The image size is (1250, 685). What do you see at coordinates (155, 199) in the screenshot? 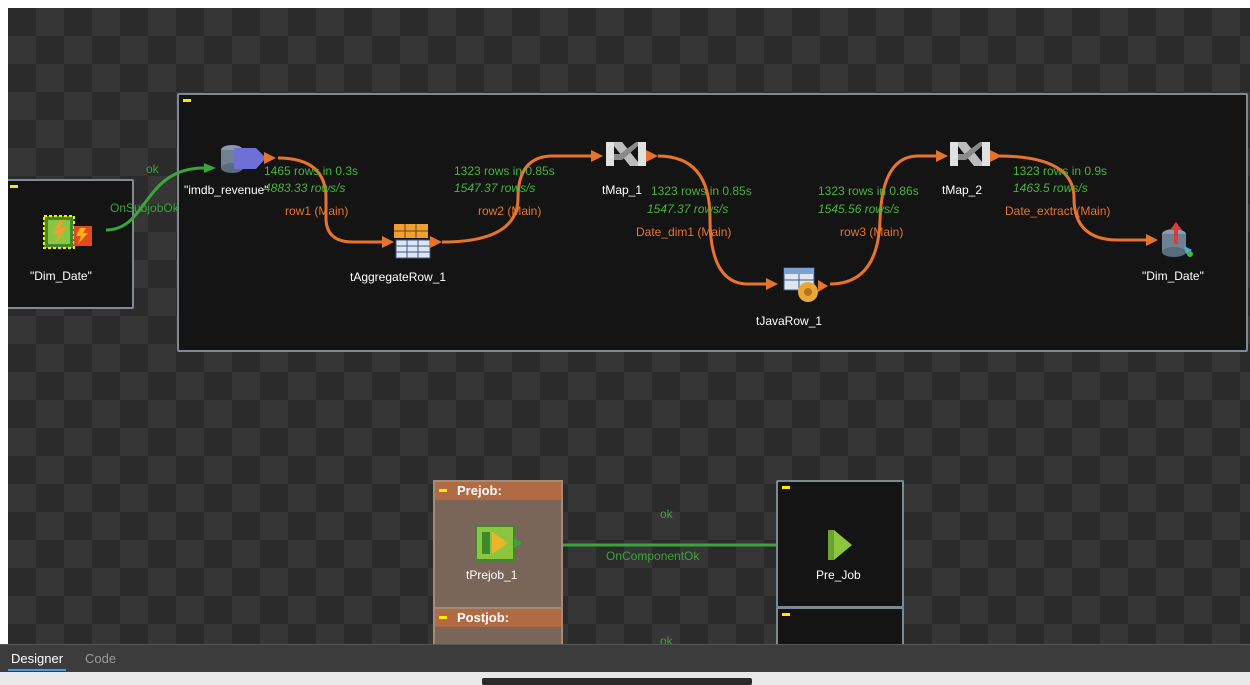
I see `trigger-connection-ok` at bounding box center [155, 199].